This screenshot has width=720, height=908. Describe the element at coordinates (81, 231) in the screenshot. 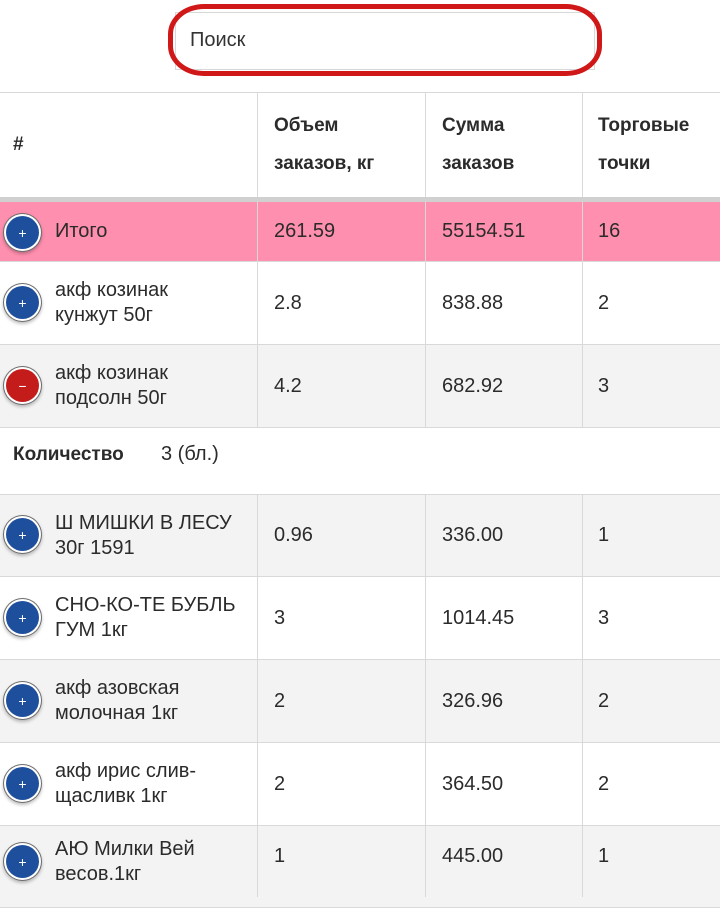

I see `total-label: Итого` at that location.